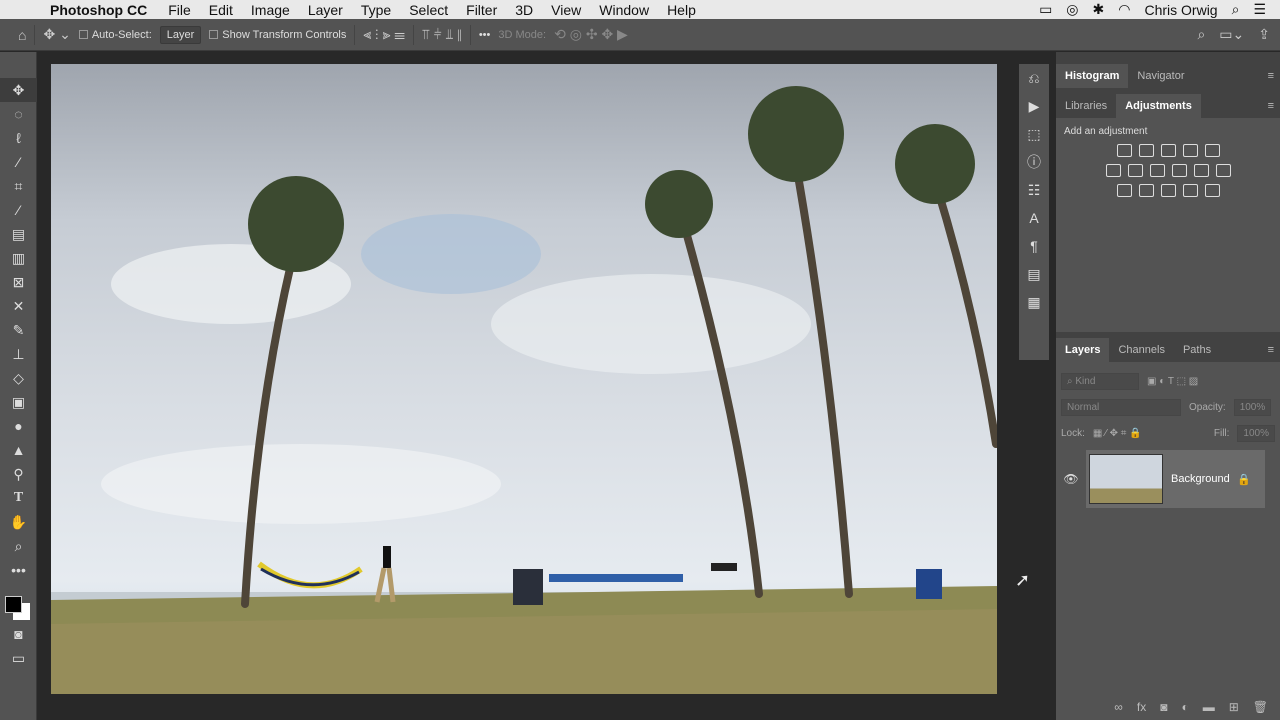  I want to click on tab-navigator: Navigator, so click(1160, 76).